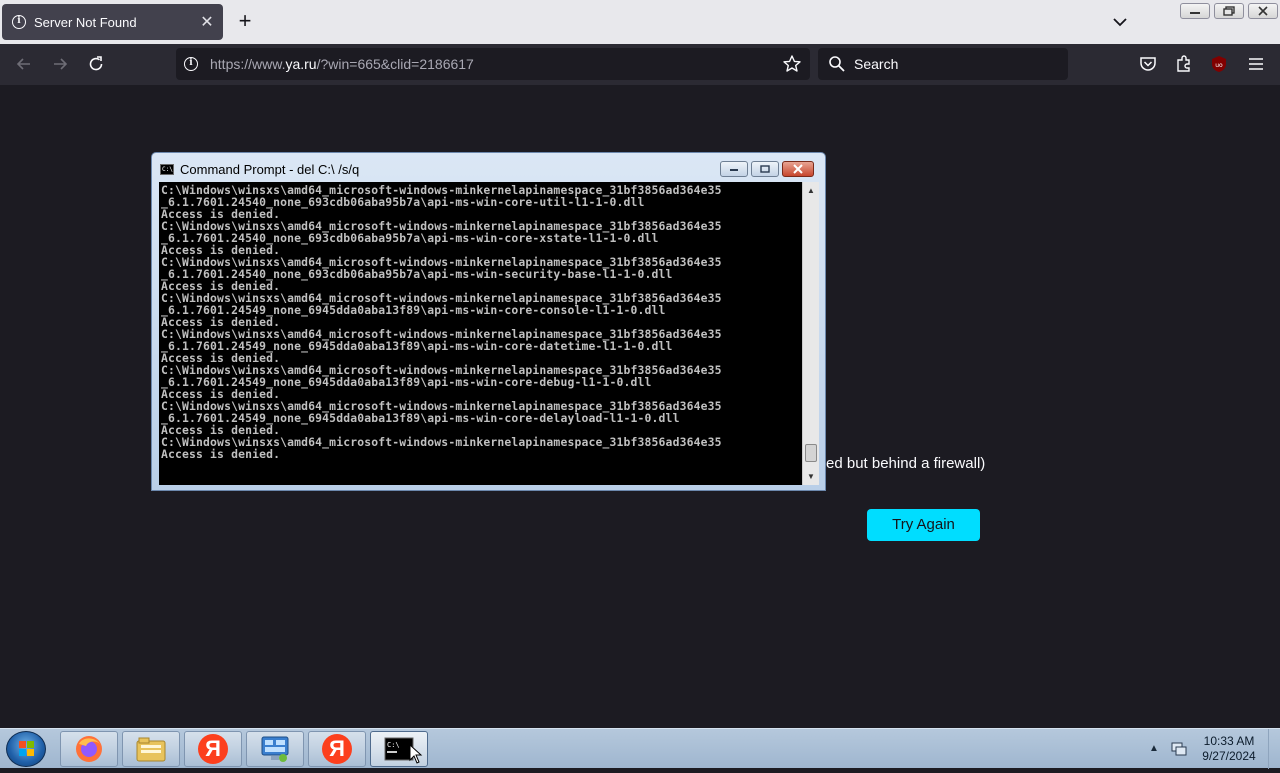 The height and width of the screenshot is (773, 1280). I want to click on control-panel-icon, so click(275, 749).